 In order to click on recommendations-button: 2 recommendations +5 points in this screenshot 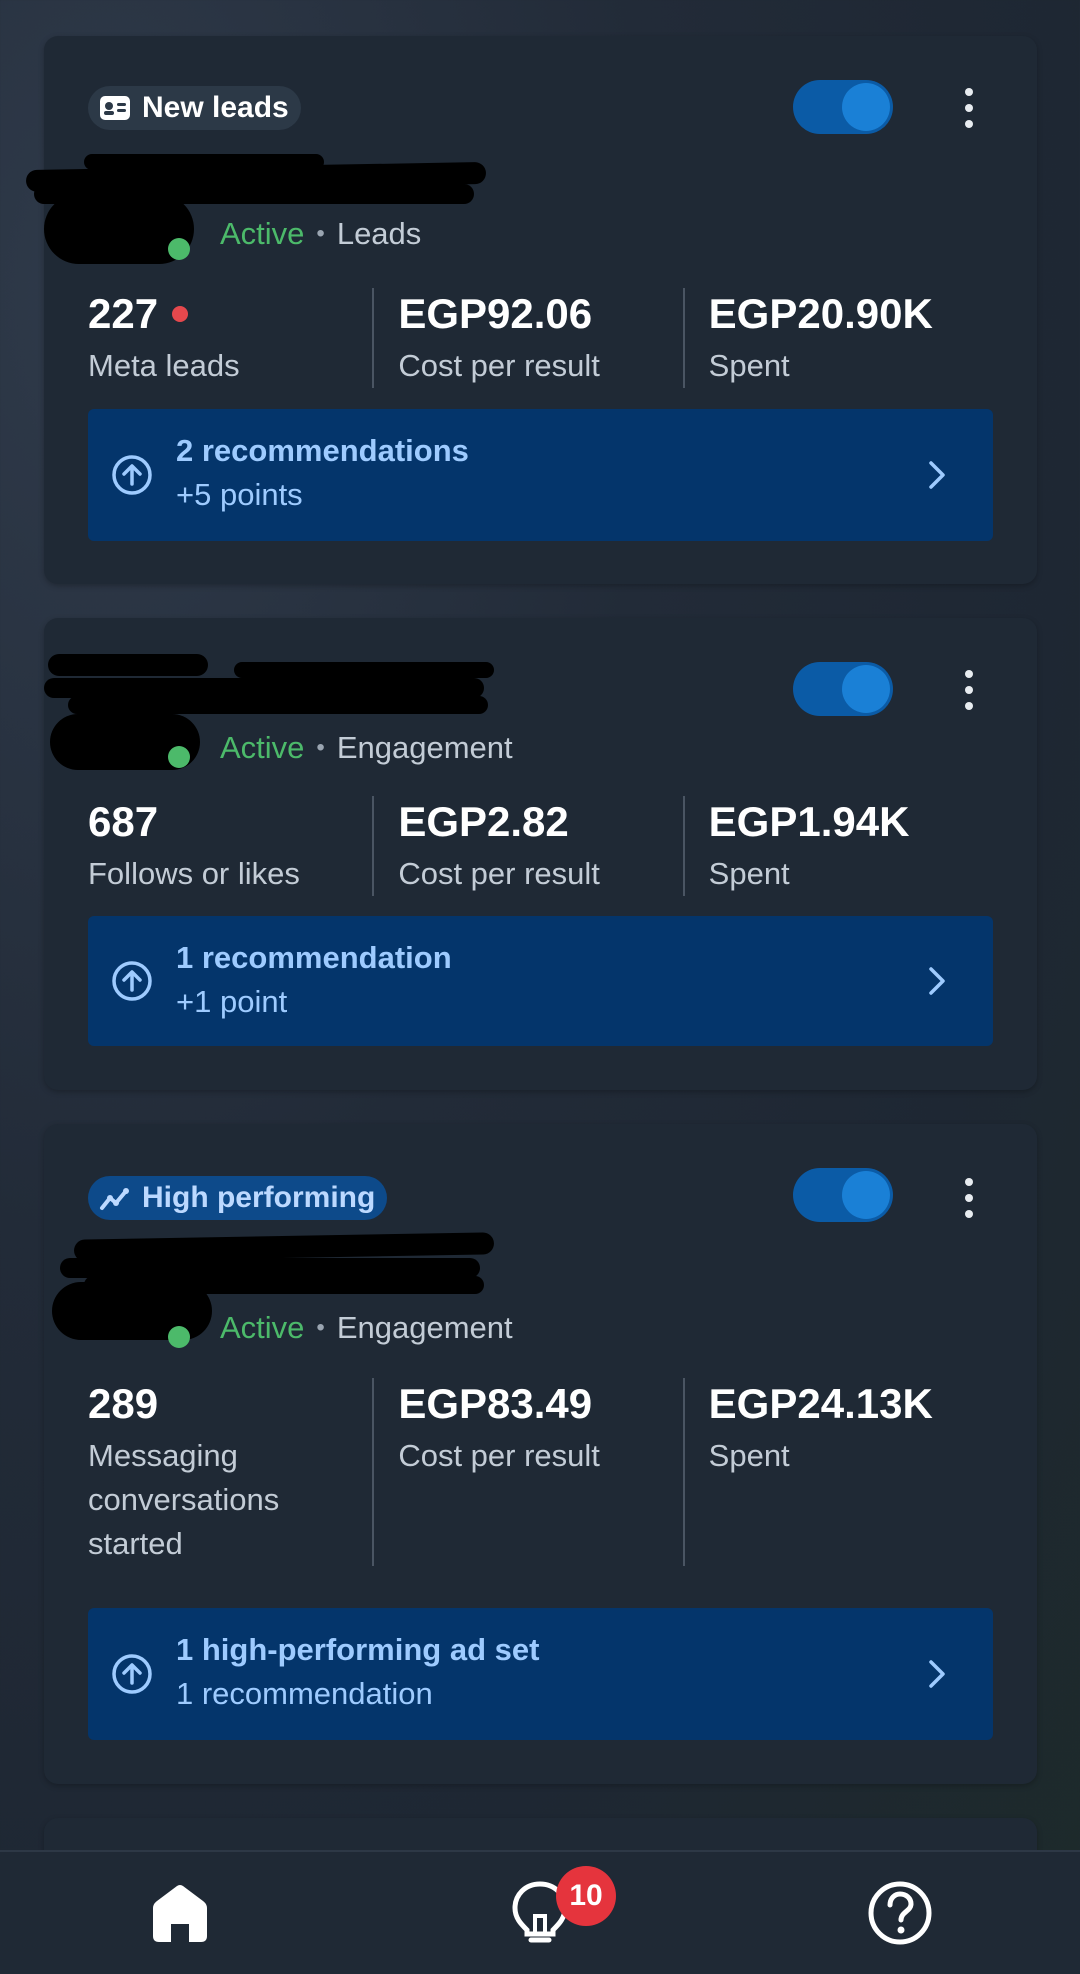, I will do `click(540, 475)`.